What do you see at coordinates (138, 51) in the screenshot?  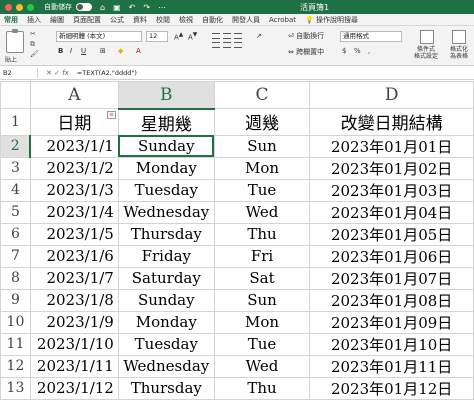 I see `font-color-icon: A` at bounding box center [138, 51].